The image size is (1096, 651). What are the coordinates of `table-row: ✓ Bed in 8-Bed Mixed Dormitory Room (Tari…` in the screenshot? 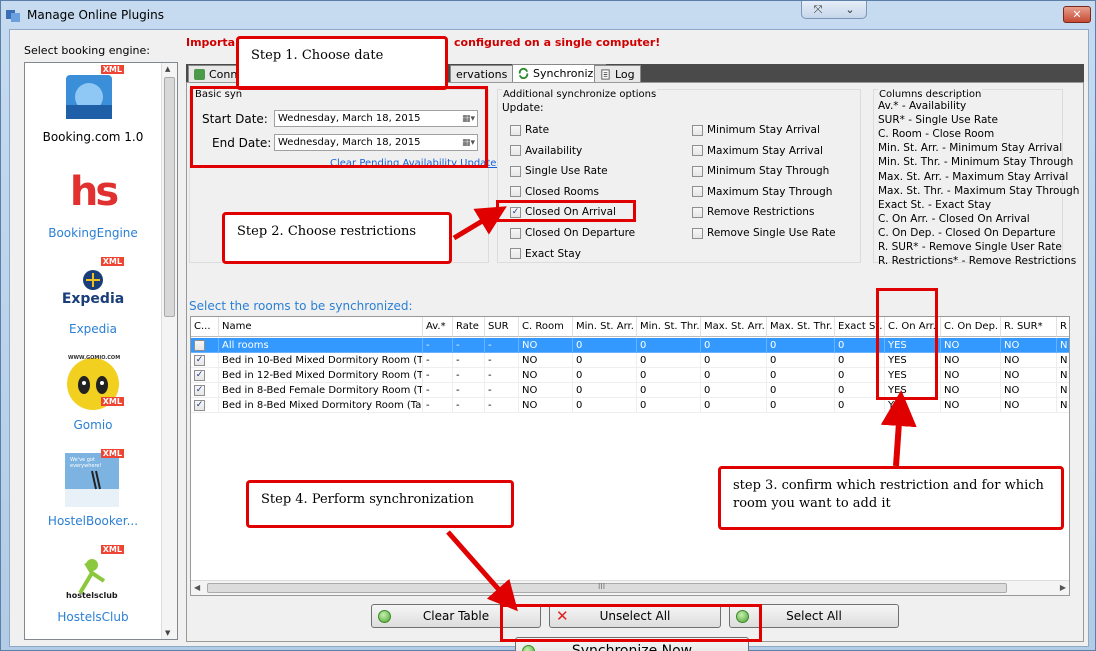 It's located at (630, 405).